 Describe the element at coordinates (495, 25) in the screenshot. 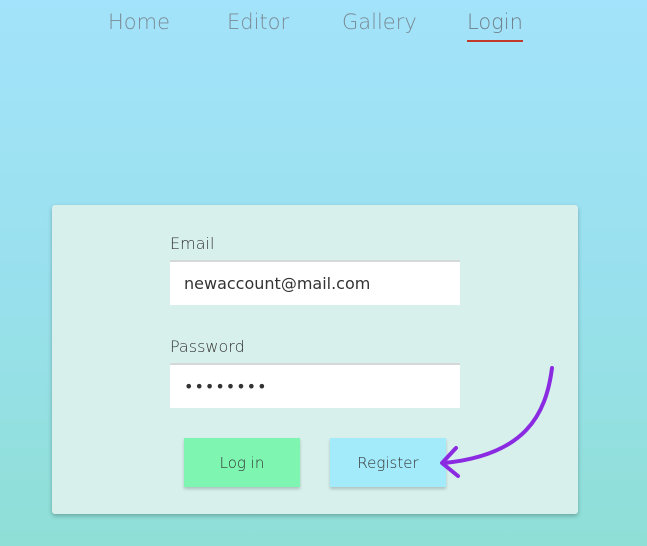

I see `nav-link-login: Login` at that location.